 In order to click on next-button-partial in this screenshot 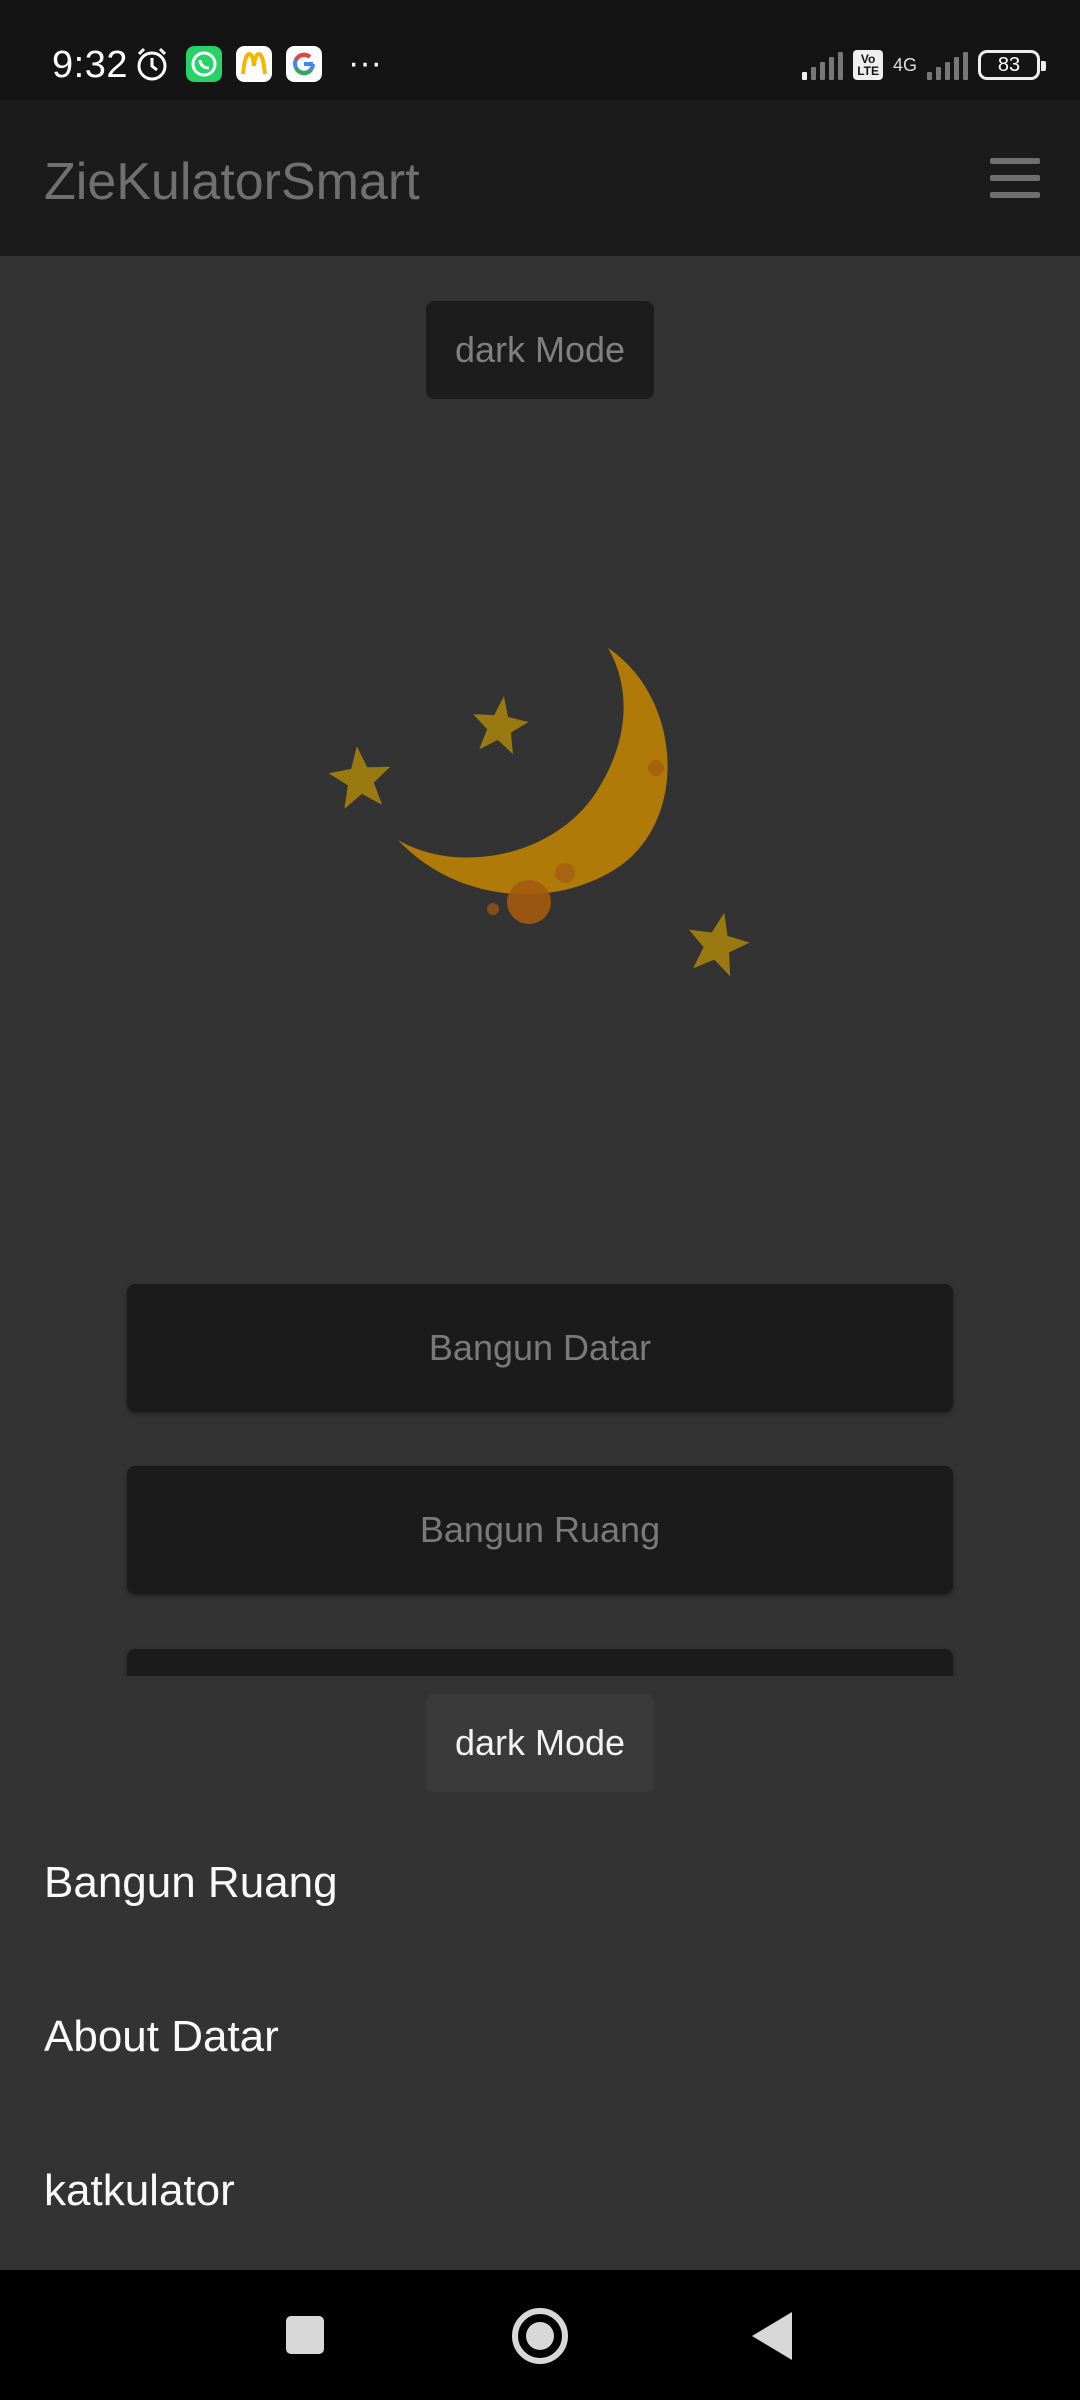, I will do `click(540, 1664)`.